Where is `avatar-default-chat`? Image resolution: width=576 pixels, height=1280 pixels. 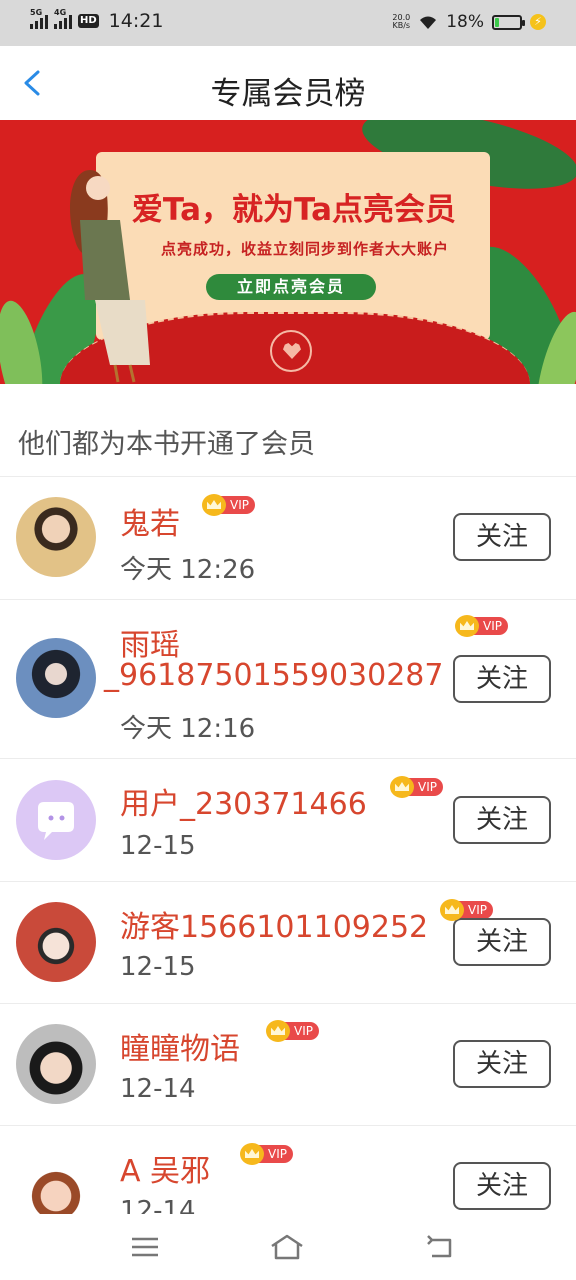
avatar-default-chat is located at coordinates (56, 820).